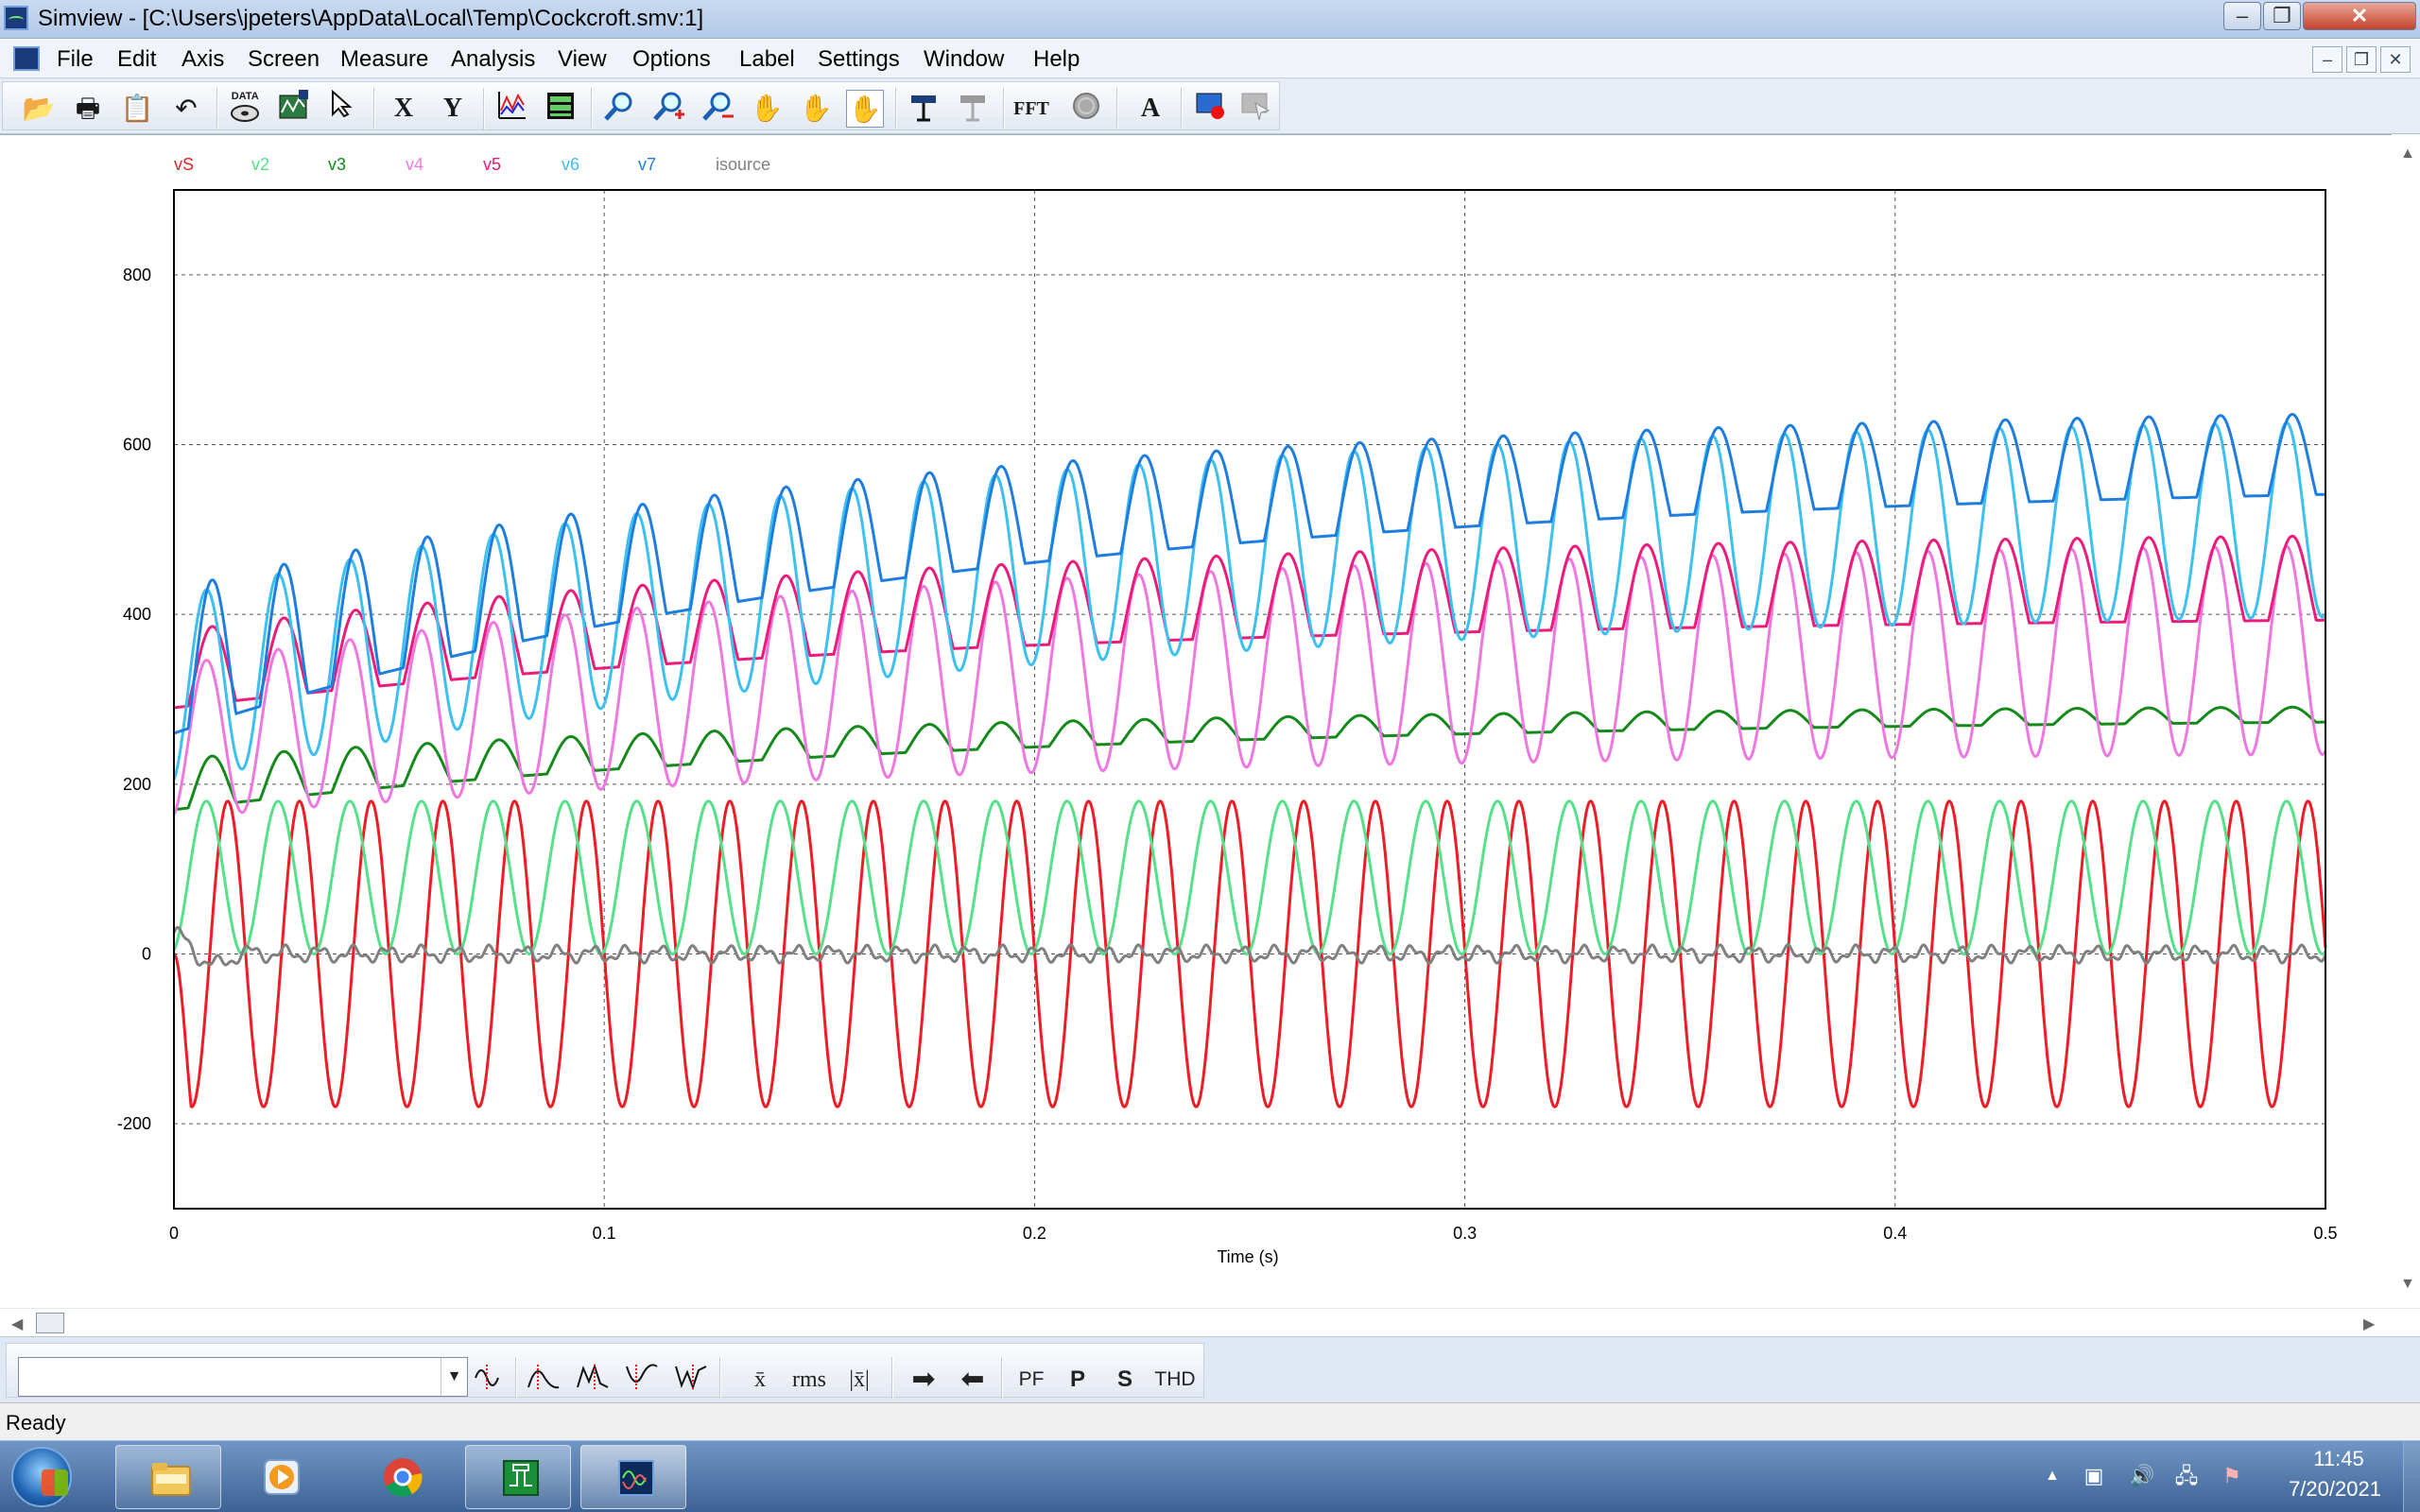  What do you see at coordinates (243, 1377) in the screenshot?
I see `measure-curve-select: ▼` at bounding box center [243, 1377].